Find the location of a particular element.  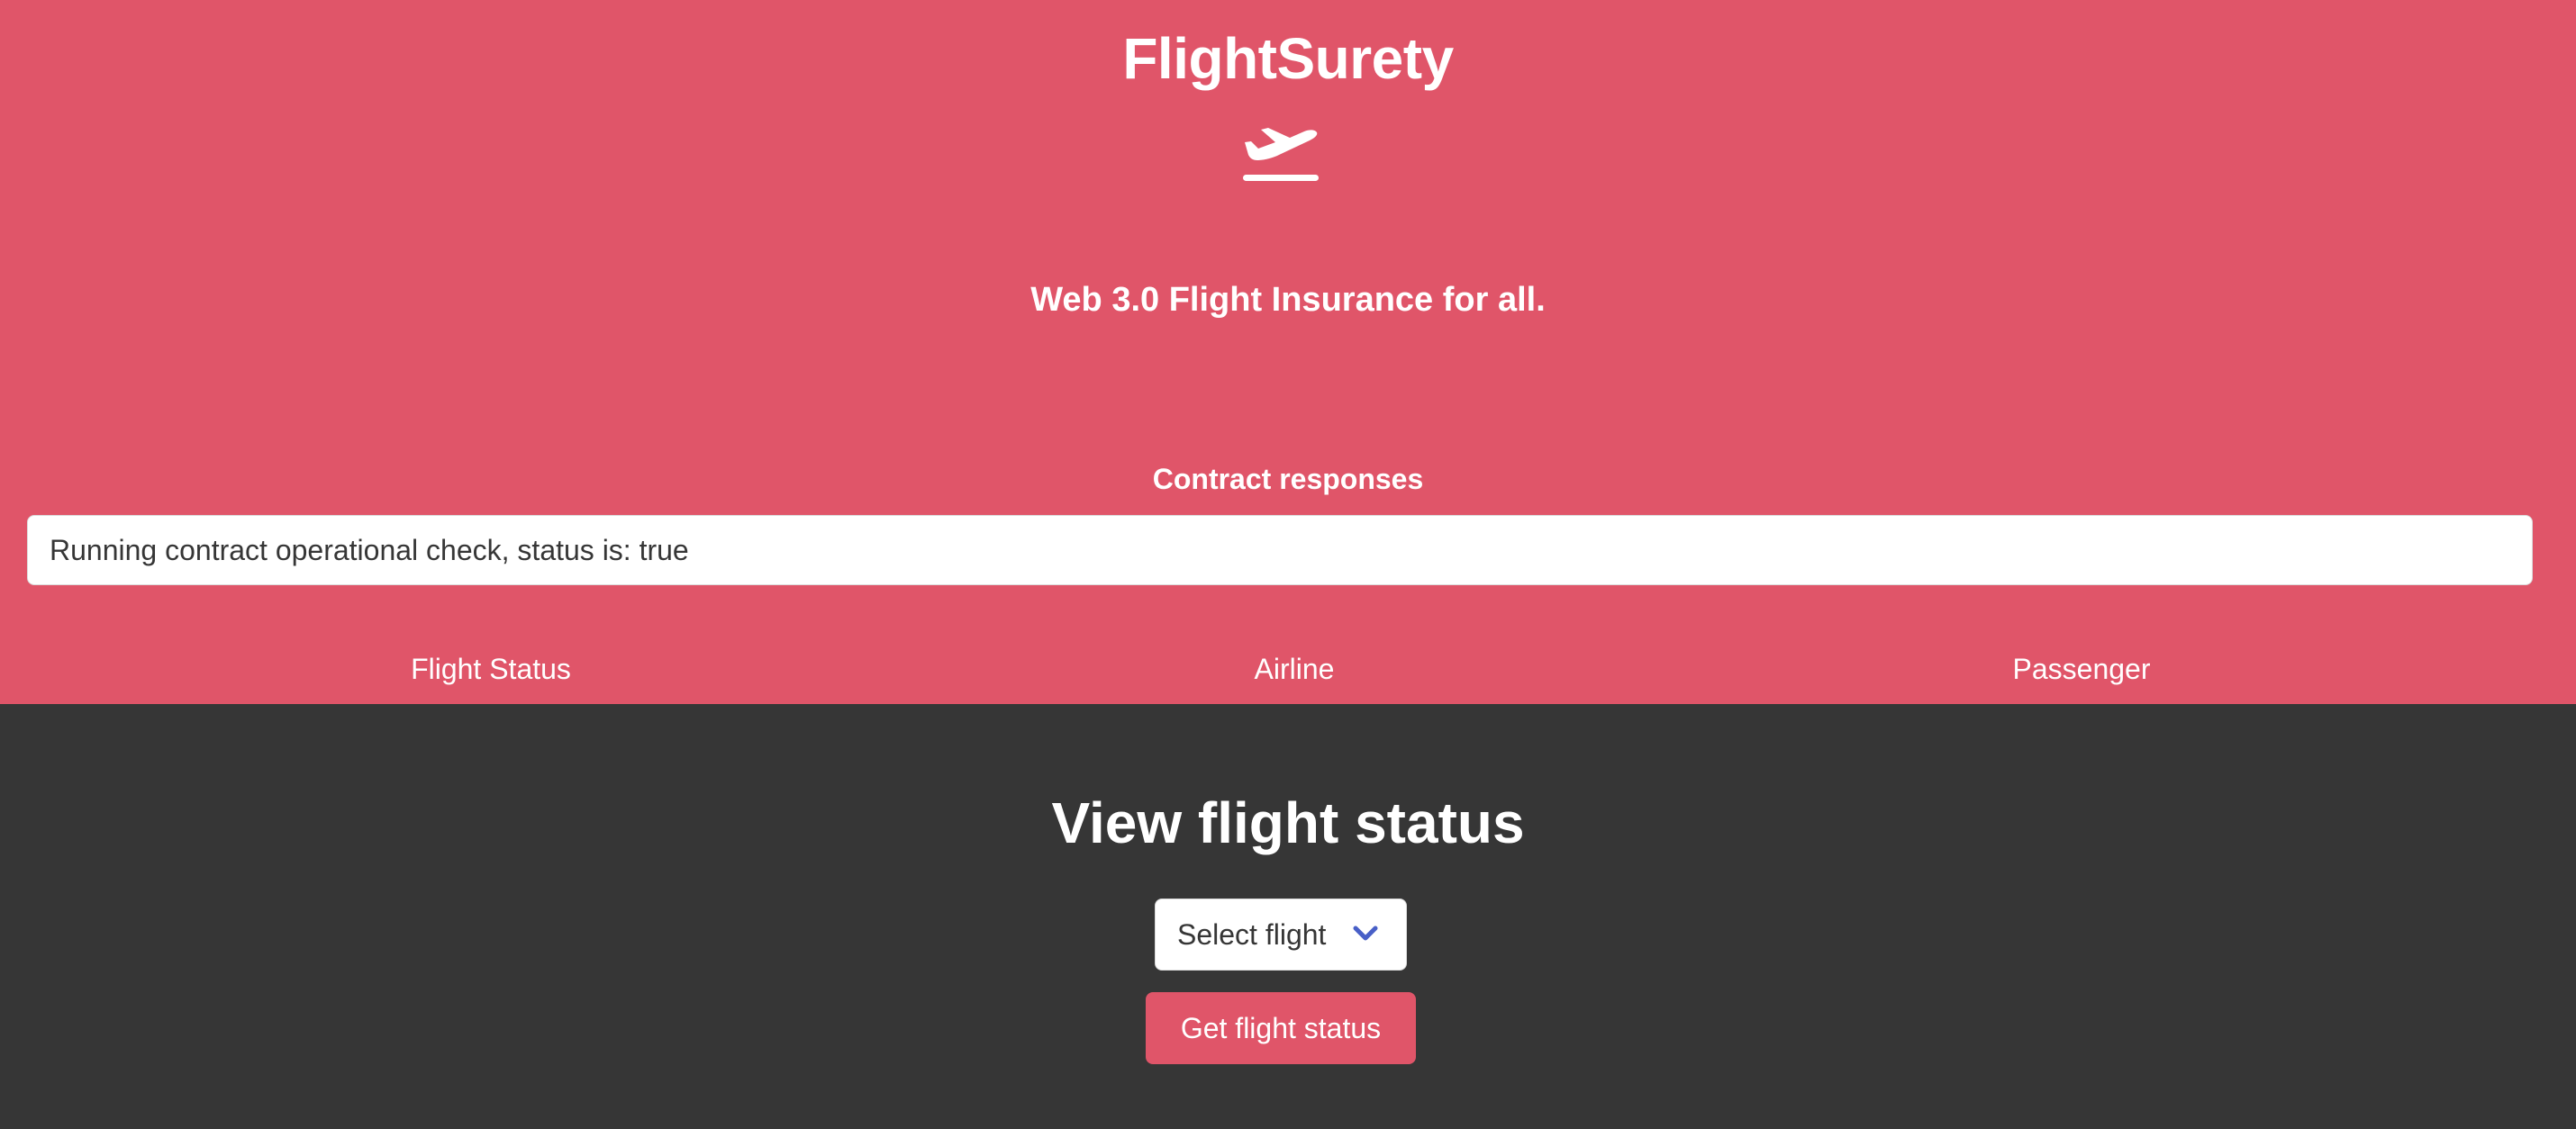

chevron-down-icon is located at coordinates (1365, 933).